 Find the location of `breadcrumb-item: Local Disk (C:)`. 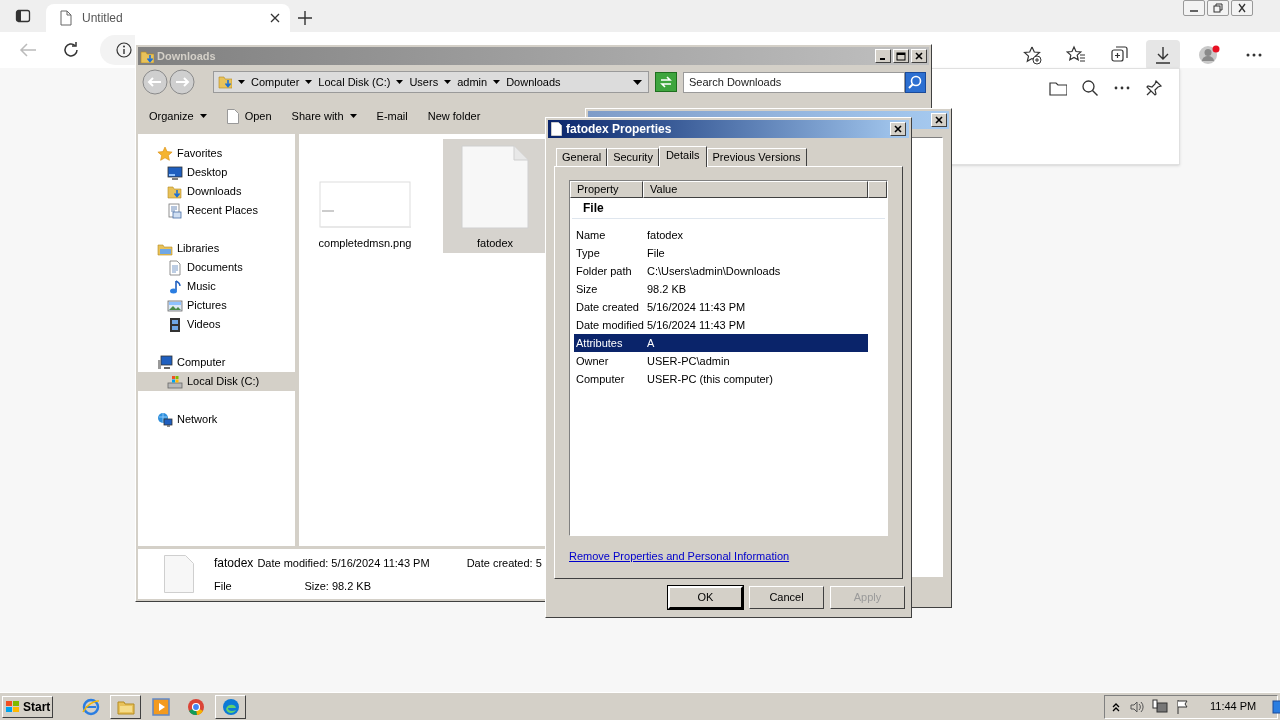

breadcrumb-item: Local Disk (C:) is located at coordinates (354, 82).